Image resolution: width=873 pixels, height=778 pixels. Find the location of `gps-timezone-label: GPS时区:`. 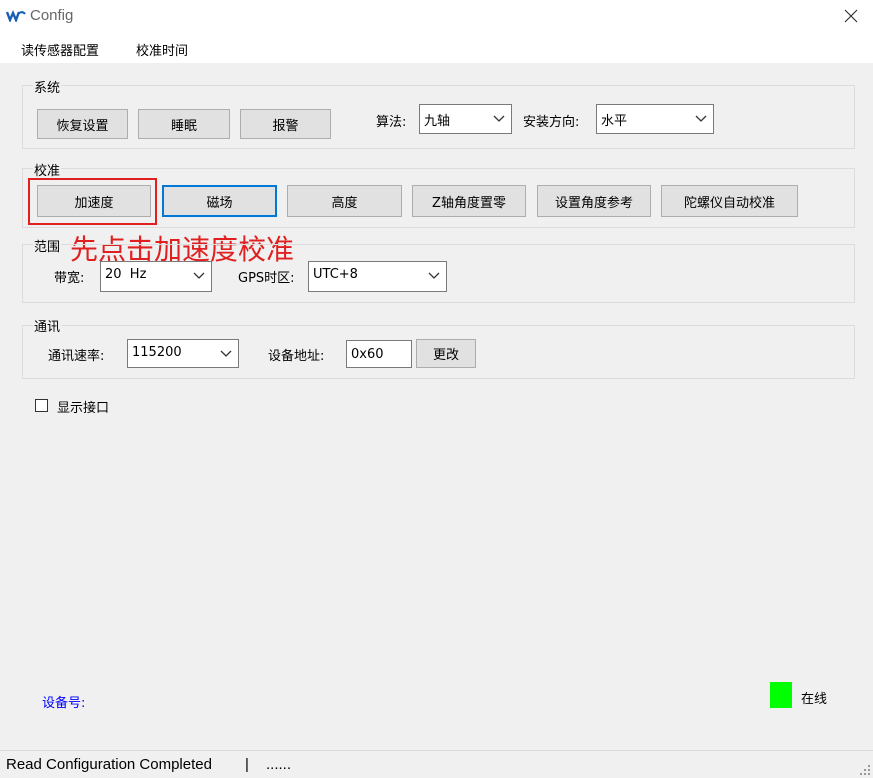

gps-timezone-label: GPS时区: is located at coordinates (266, 278).